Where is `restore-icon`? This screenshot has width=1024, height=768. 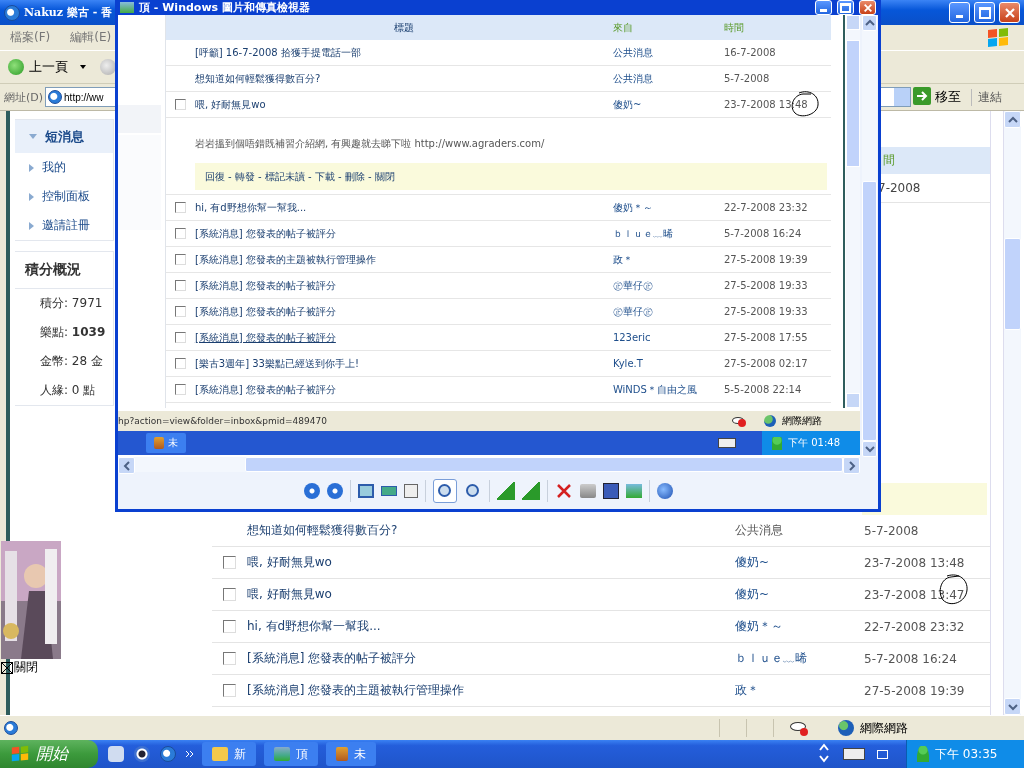 restore-icon is located at coordinates (882, 754).